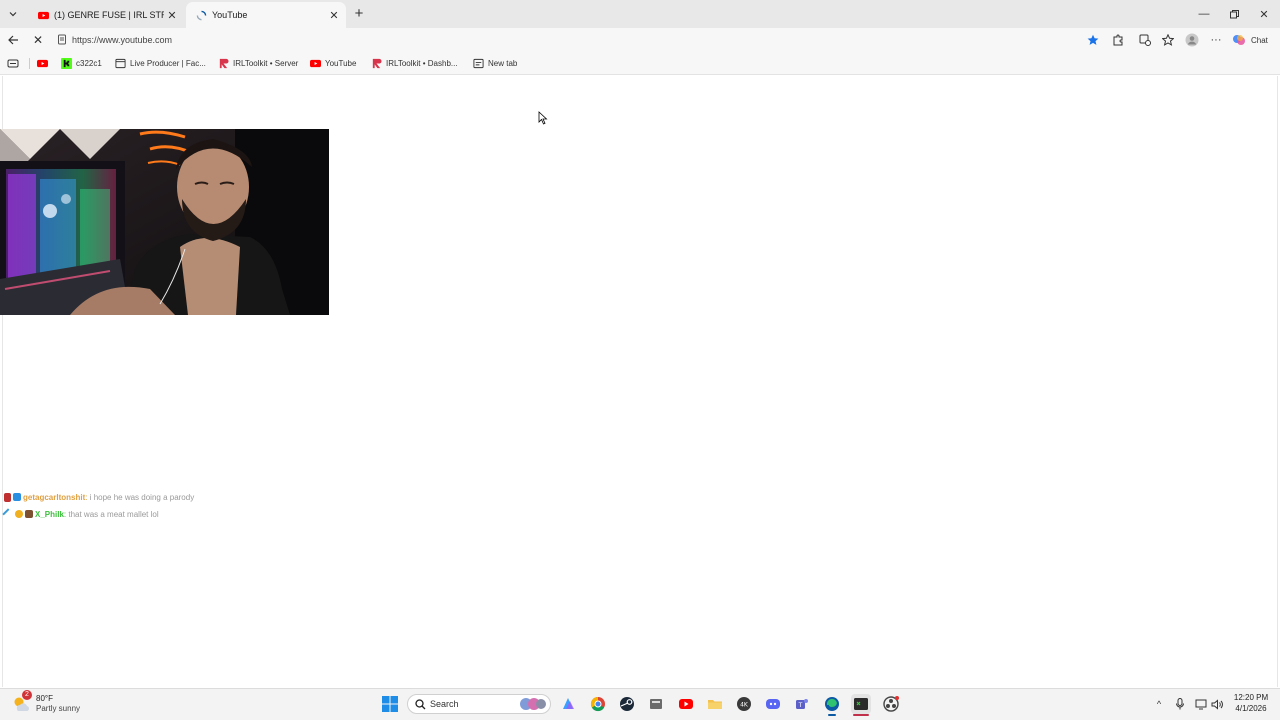  I want to click on taskbar-steam, so click(627, 704).